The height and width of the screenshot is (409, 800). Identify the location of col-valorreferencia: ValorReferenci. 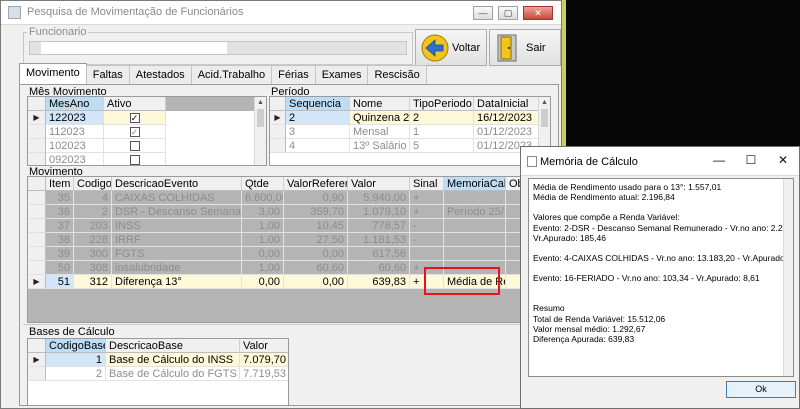
(316, 184).